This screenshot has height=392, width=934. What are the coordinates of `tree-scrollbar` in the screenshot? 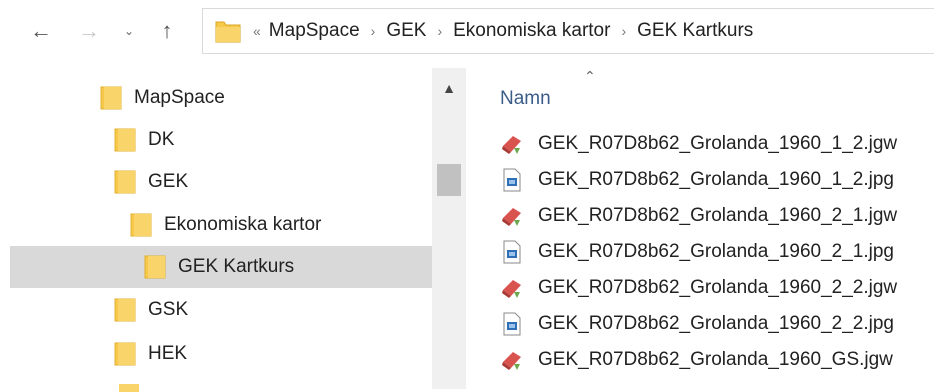 It's located at (449, 228).